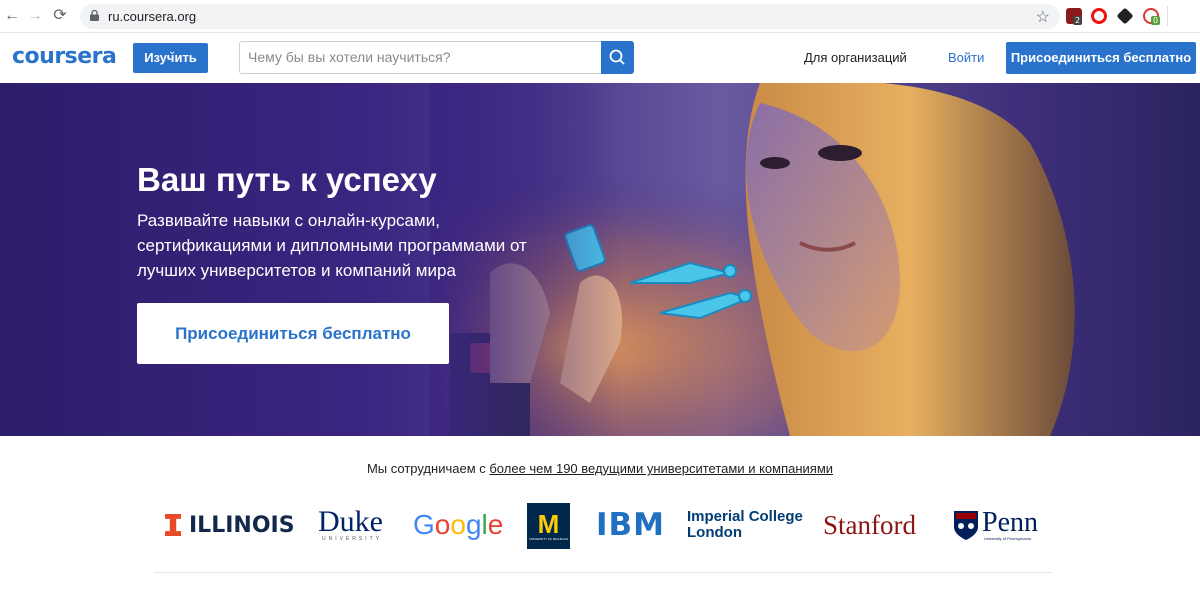 This screenshot has height=592, width=1200. Describe the element at coordinates (603, 572) in the screenshot. I see `section-divider` at that location.